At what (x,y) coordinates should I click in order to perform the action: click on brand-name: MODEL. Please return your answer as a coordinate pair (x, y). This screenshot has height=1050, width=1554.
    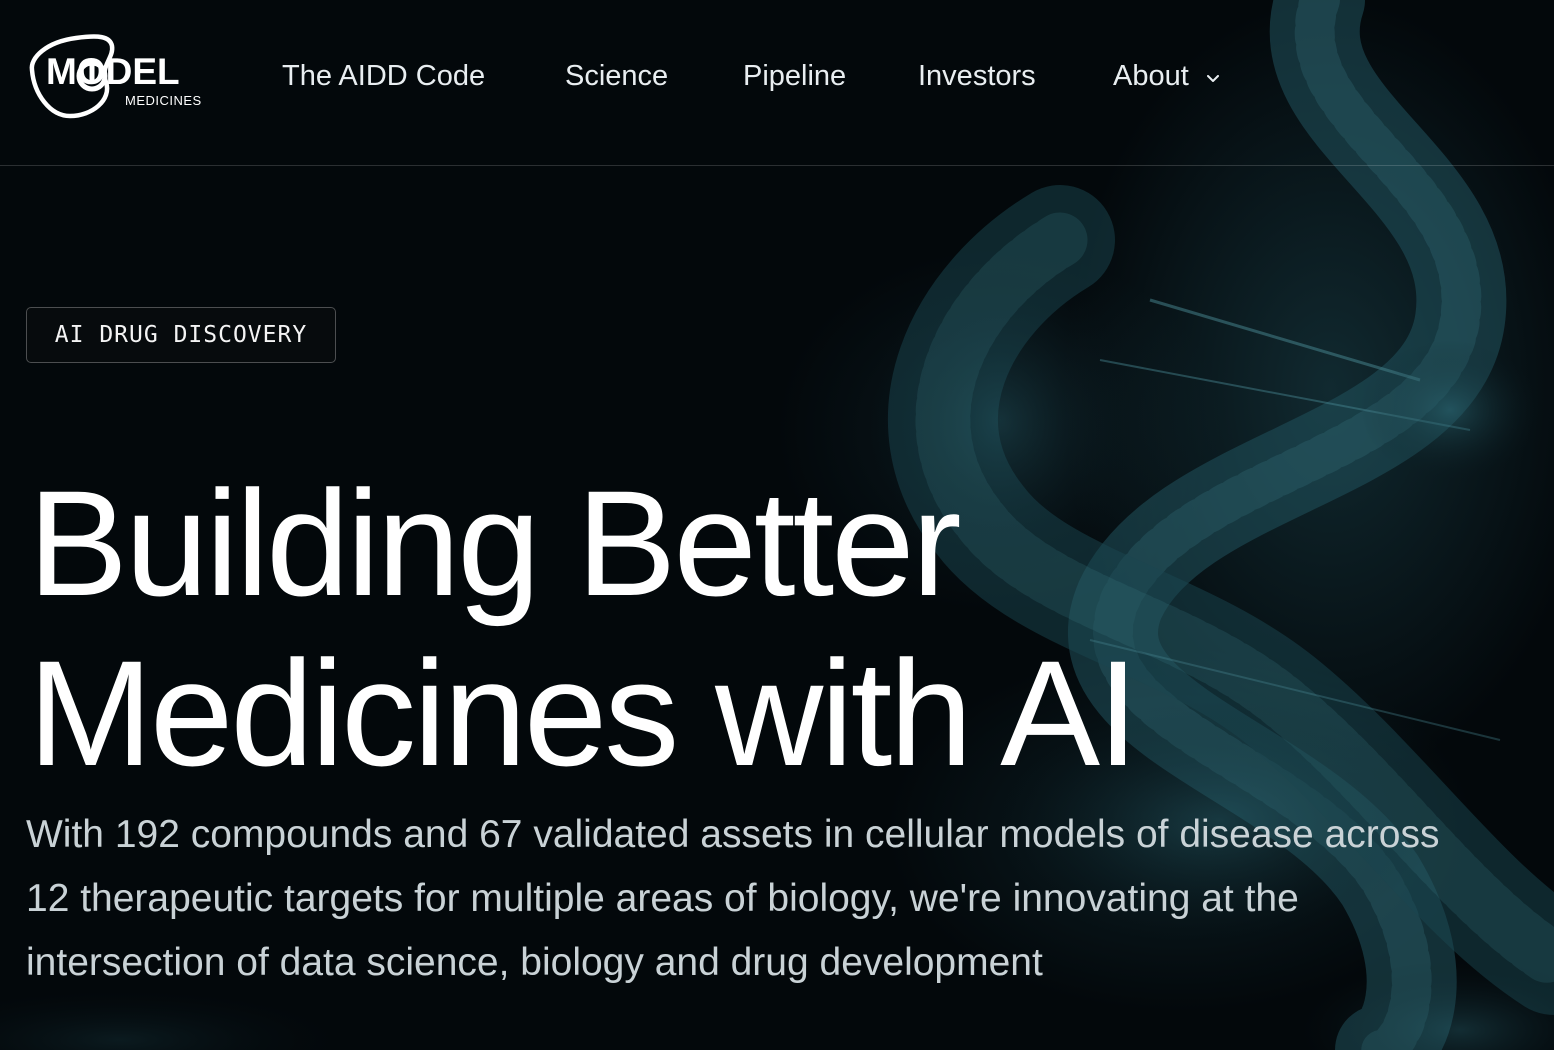
    Looking at the image, I should click on (113, 71).